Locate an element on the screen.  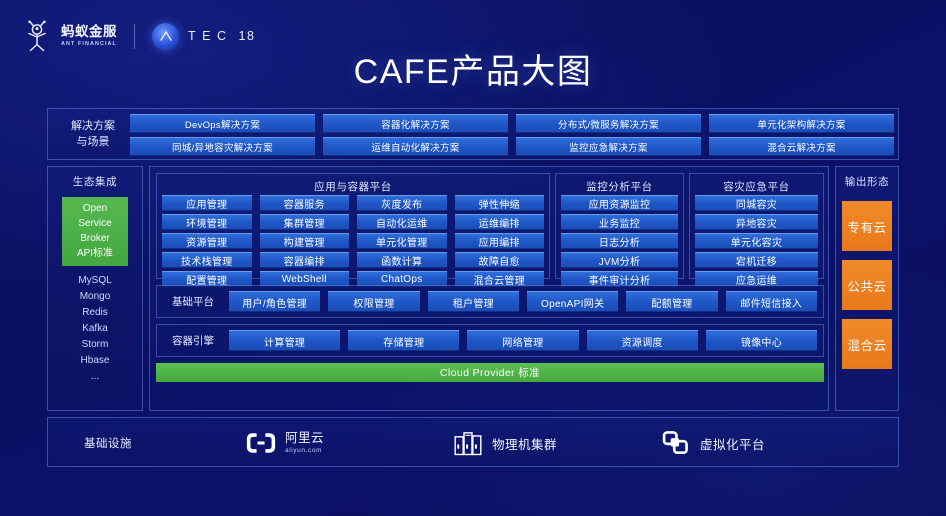
solutions-row-1: DevOps解决方案 容器化解决方案 分布式/微服务解决方案 单元化架构解决方案 is located at coordinates (512, 123).